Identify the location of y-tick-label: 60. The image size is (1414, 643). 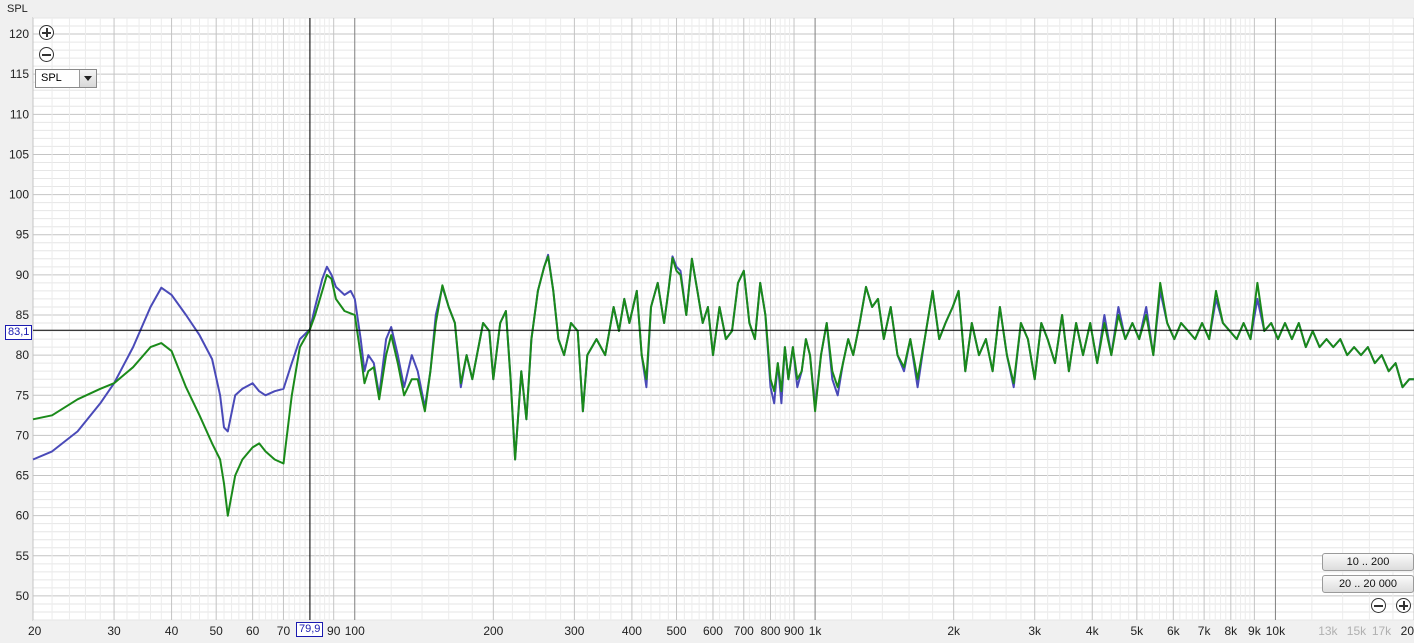
(23, 516).